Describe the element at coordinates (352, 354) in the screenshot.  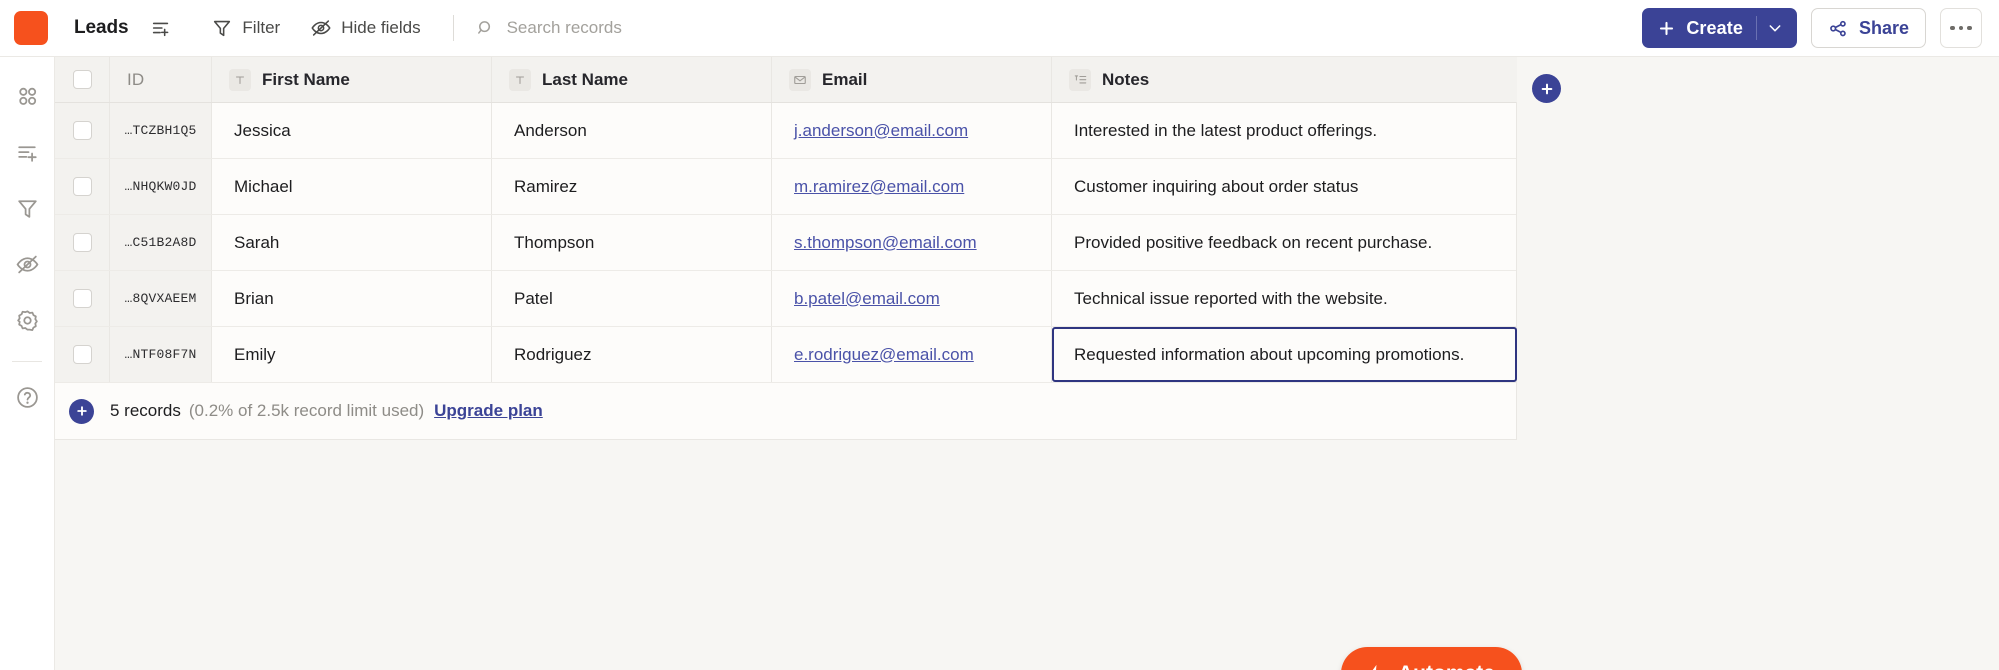
I see `cell-first-name: Emily` at that location.